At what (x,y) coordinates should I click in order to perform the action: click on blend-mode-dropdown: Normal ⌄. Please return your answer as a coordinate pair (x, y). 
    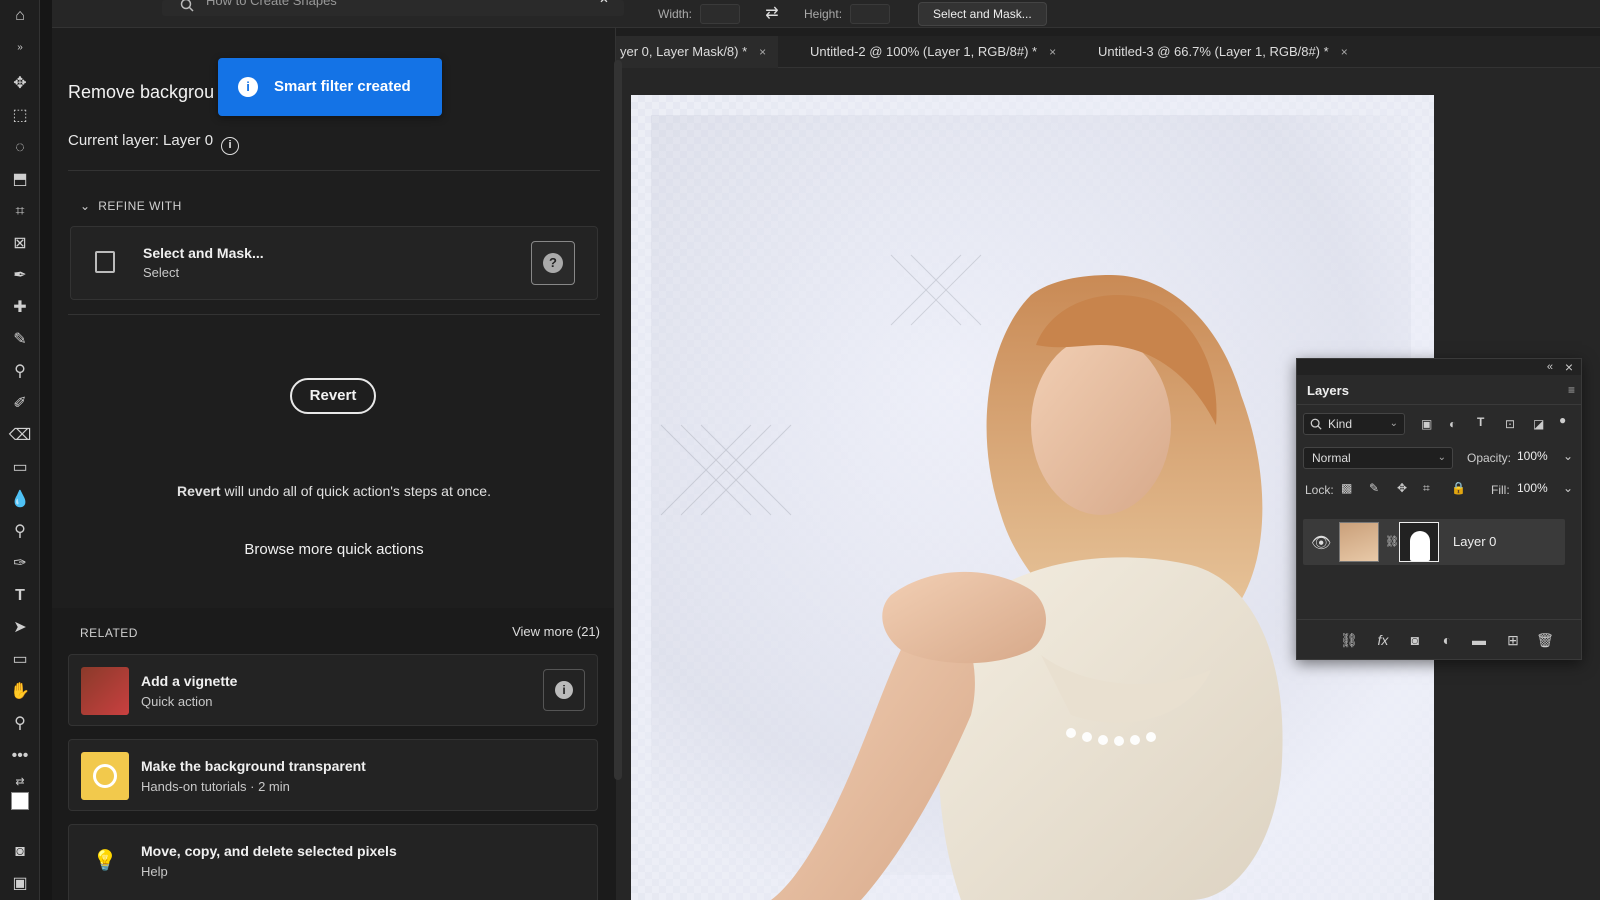
    Looking at the image, I should click on (1378, 458).